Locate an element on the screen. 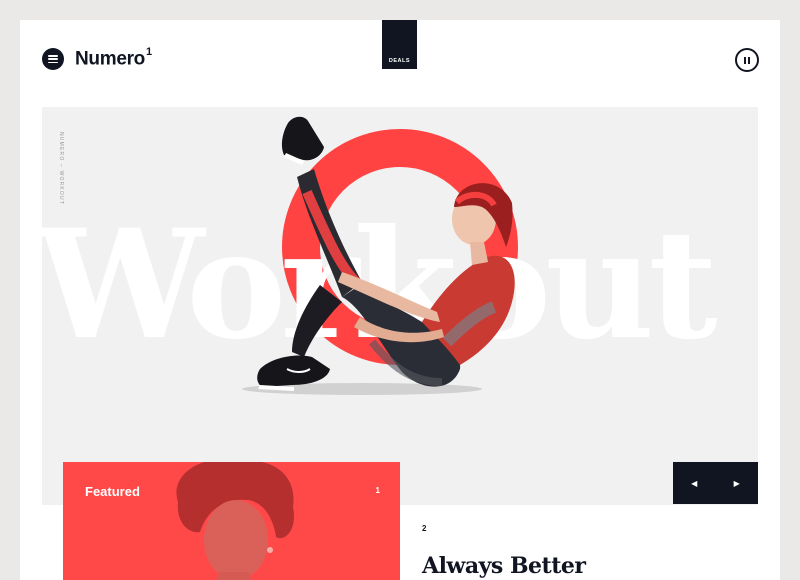  featured-card: Featured 1 is located at coordinates (231, 521).